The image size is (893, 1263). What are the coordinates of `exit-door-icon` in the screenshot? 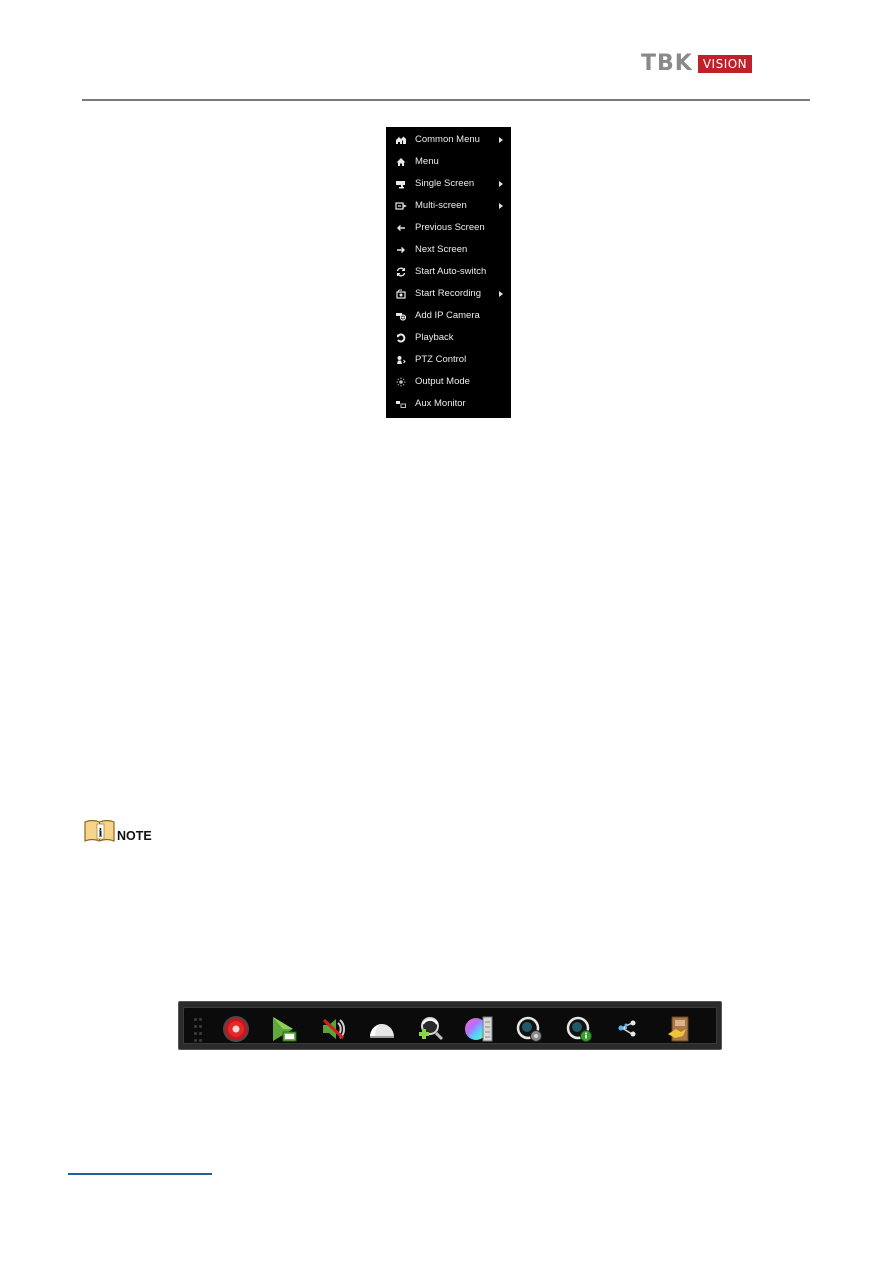 It's located at (678, 1029).